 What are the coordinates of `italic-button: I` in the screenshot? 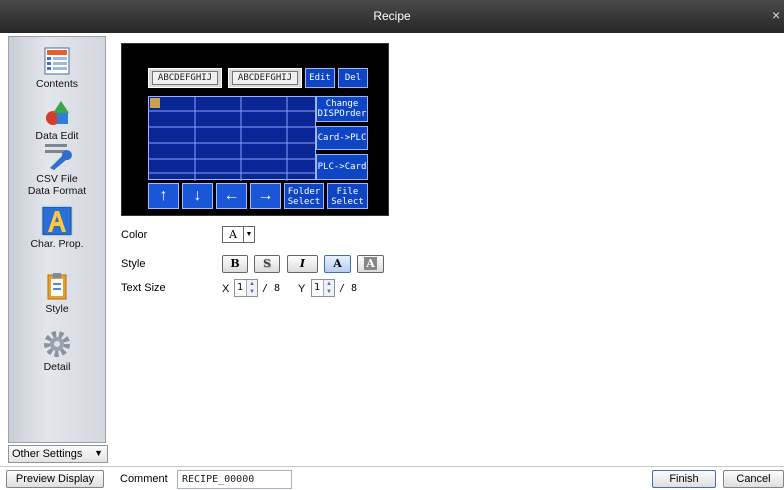 It's located at (302, 264).